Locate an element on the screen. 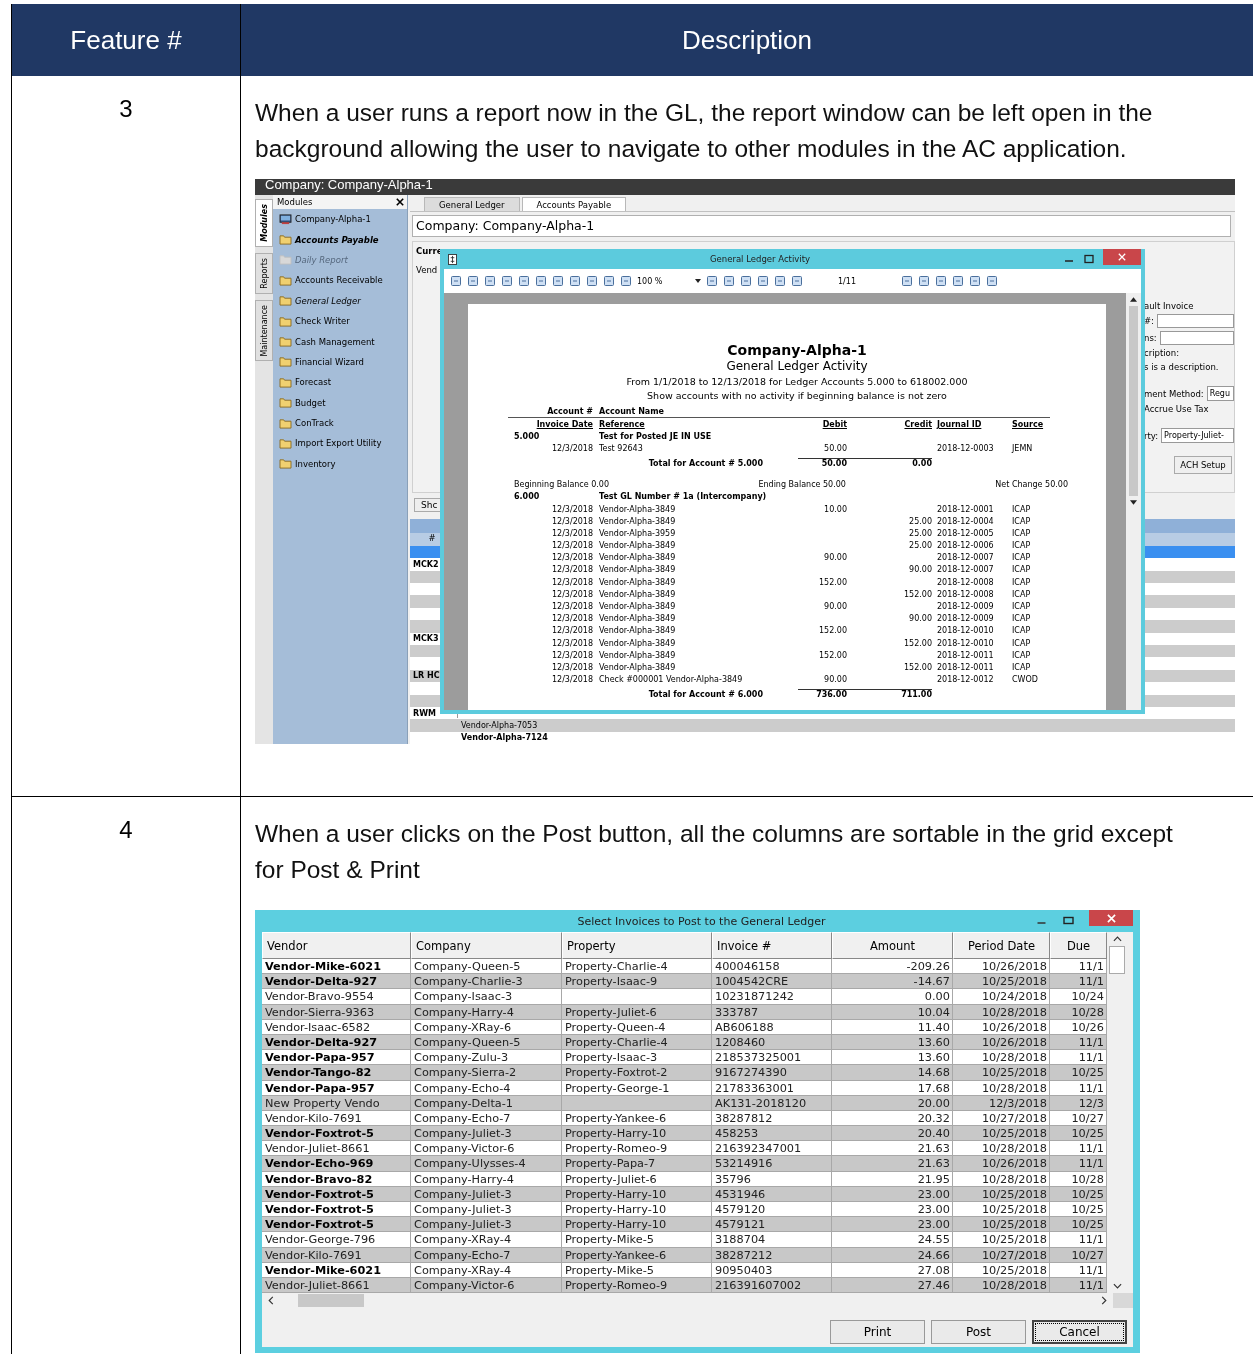 The height and width of the screenshot is (1354, 1253). module-item: Company-Alpha-1 is located at coordinates (333, 219).